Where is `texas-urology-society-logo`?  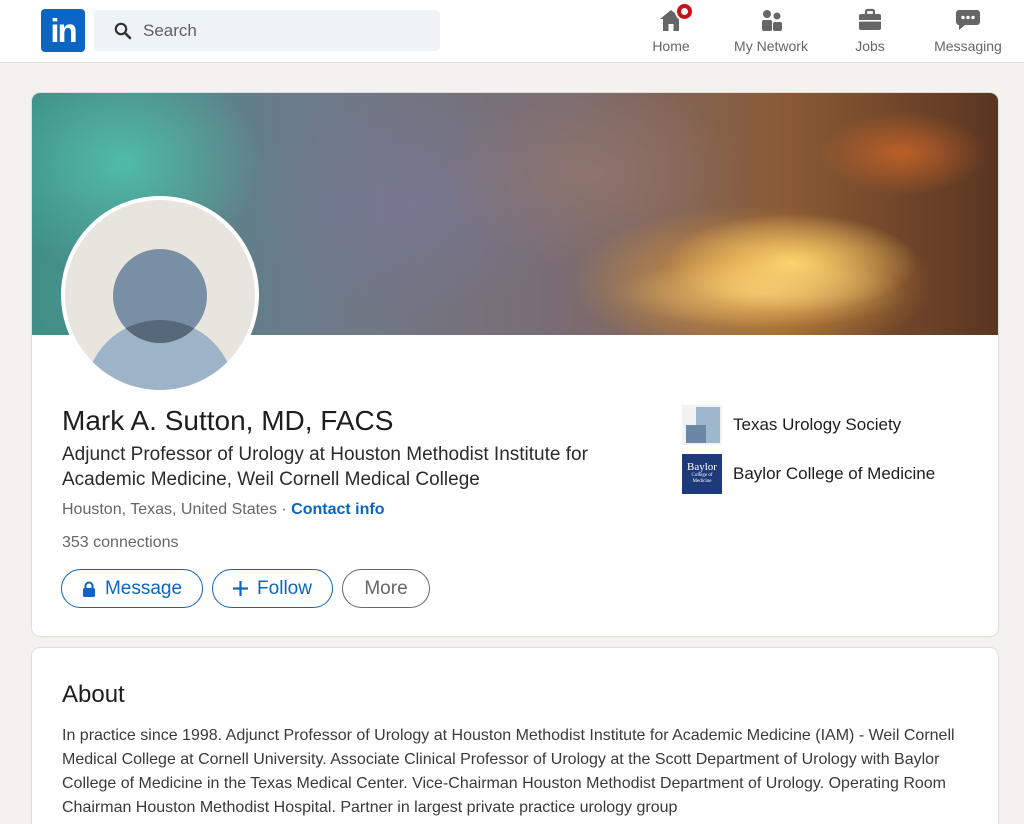
texas-urology-society-logo is located at coordinates (702, 425).